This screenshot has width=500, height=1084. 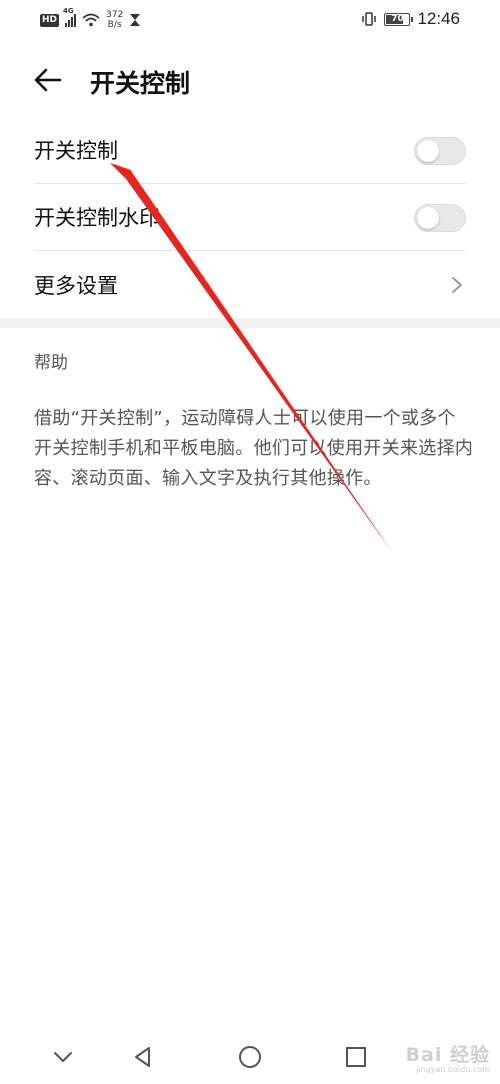 What do you see at coordinates (250, 20) in the screenshot?
I see `status-bar: HD 4G 372 B/s 70 12:46` at bounding box center [250, 20].